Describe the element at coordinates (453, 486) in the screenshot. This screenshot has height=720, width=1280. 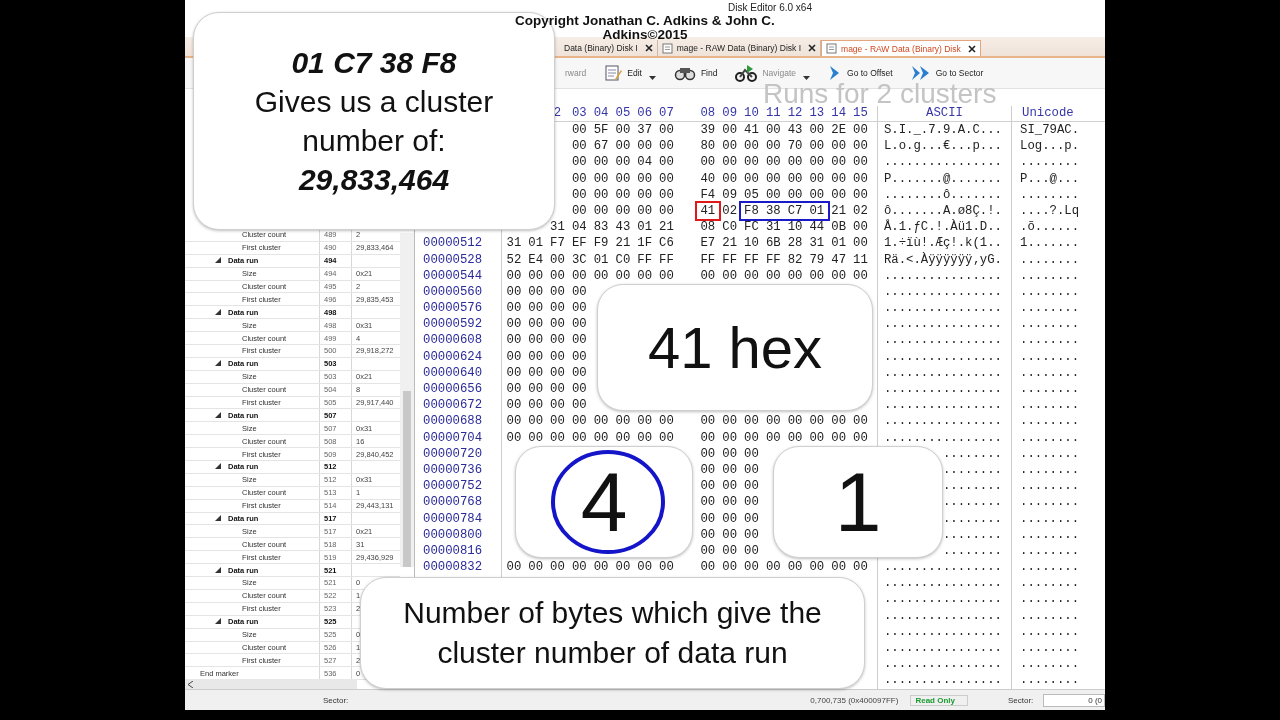
I see `offset-label: 00000752` at that location.